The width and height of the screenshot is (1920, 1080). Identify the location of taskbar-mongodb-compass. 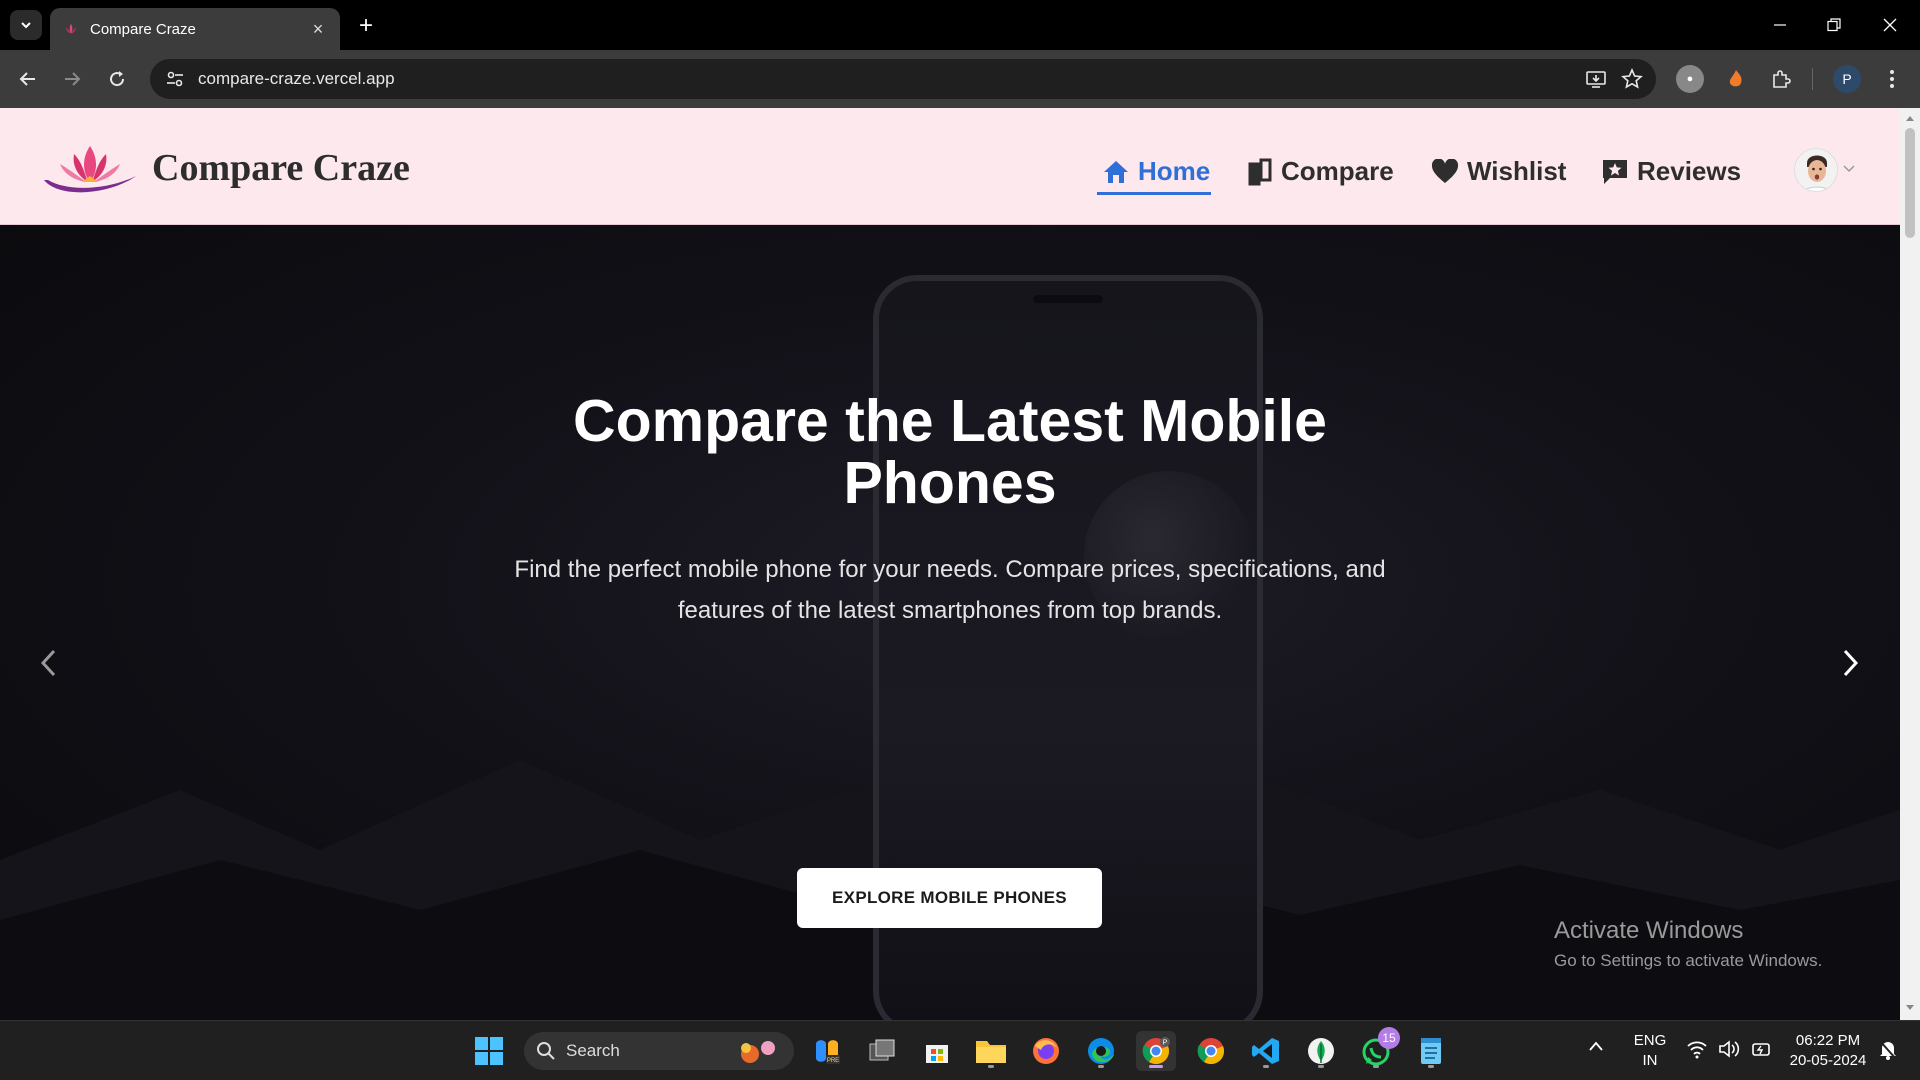
(1321, 1051).